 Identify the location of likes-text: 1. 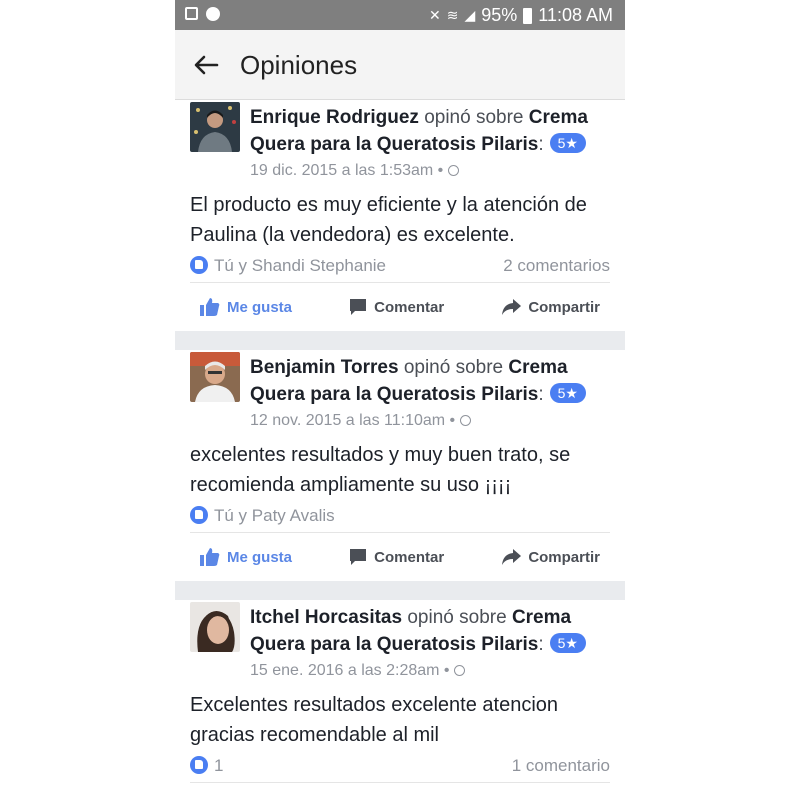
(219, 765).